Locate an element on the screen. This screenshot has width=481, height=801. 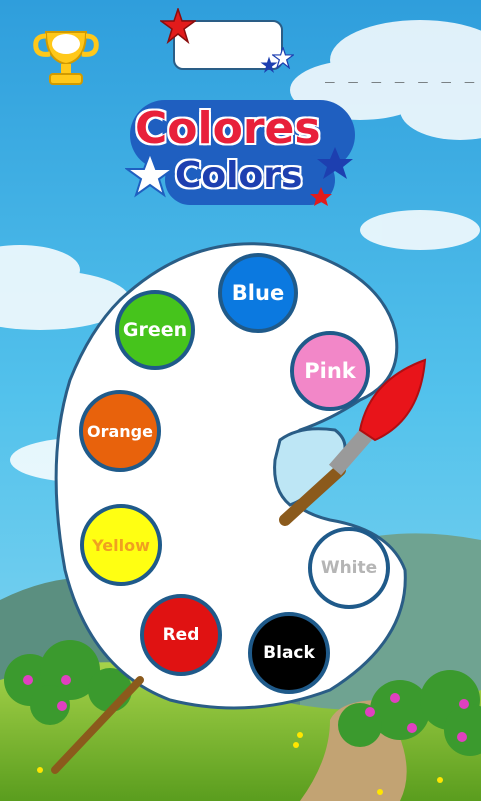
paint-label: Yellow is located at coordinates (121, 545).